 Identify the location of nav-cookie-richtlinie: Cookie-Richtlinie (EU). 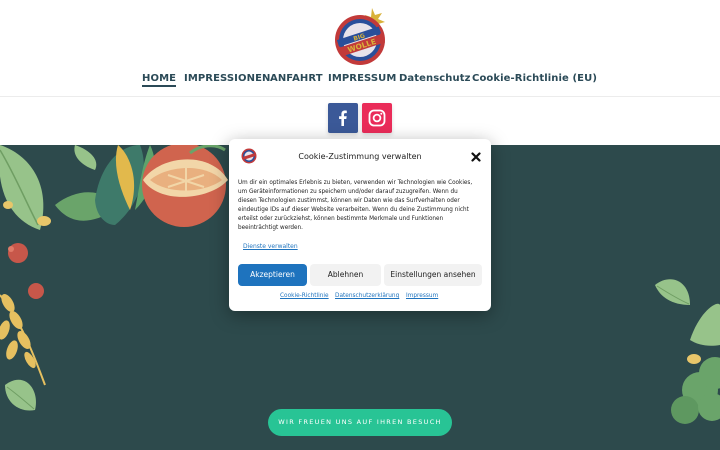
(534, 78).